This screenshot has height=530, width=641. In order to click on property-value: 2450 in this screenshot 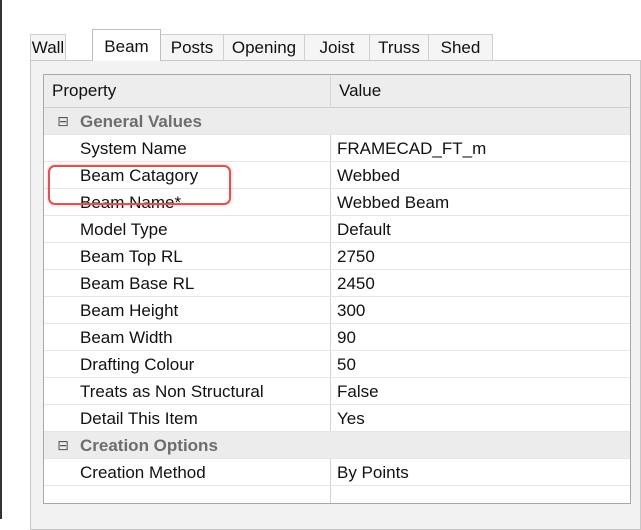, I will do `click(356, 283)`.